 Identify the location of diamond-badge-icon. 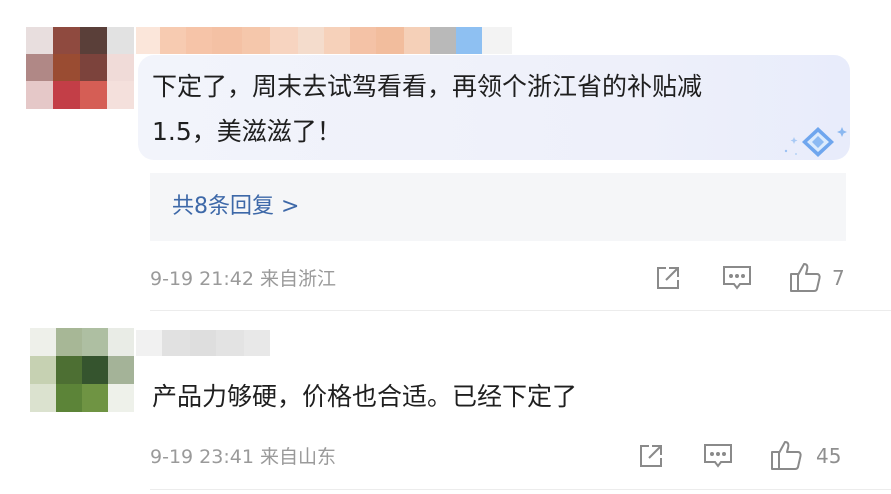
(814, 141).